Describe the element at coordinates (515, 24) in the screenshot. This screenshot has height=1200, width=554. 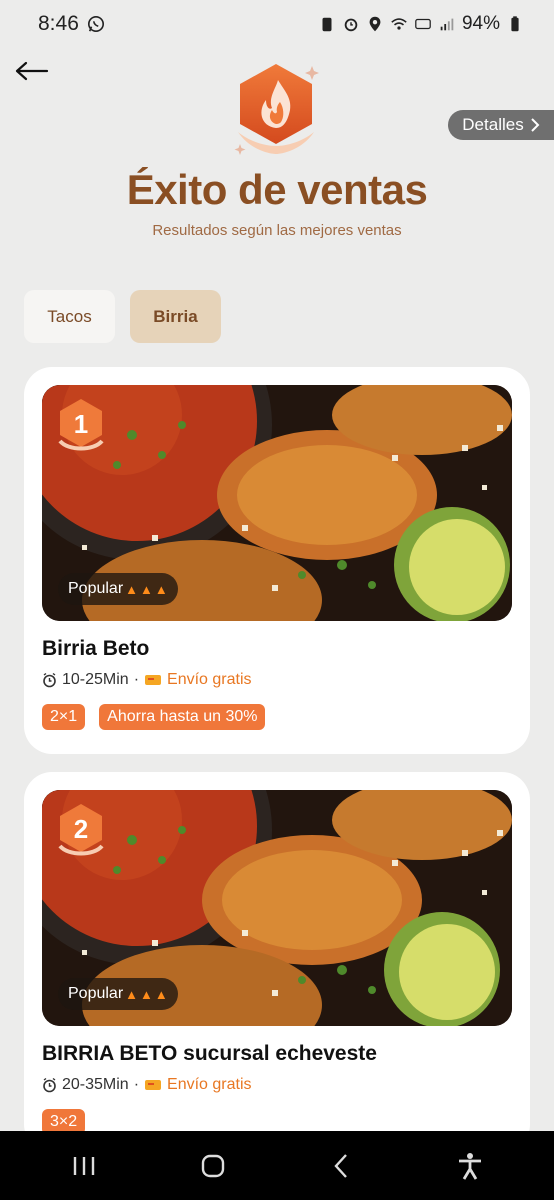
I see `battery-icon` at that location.